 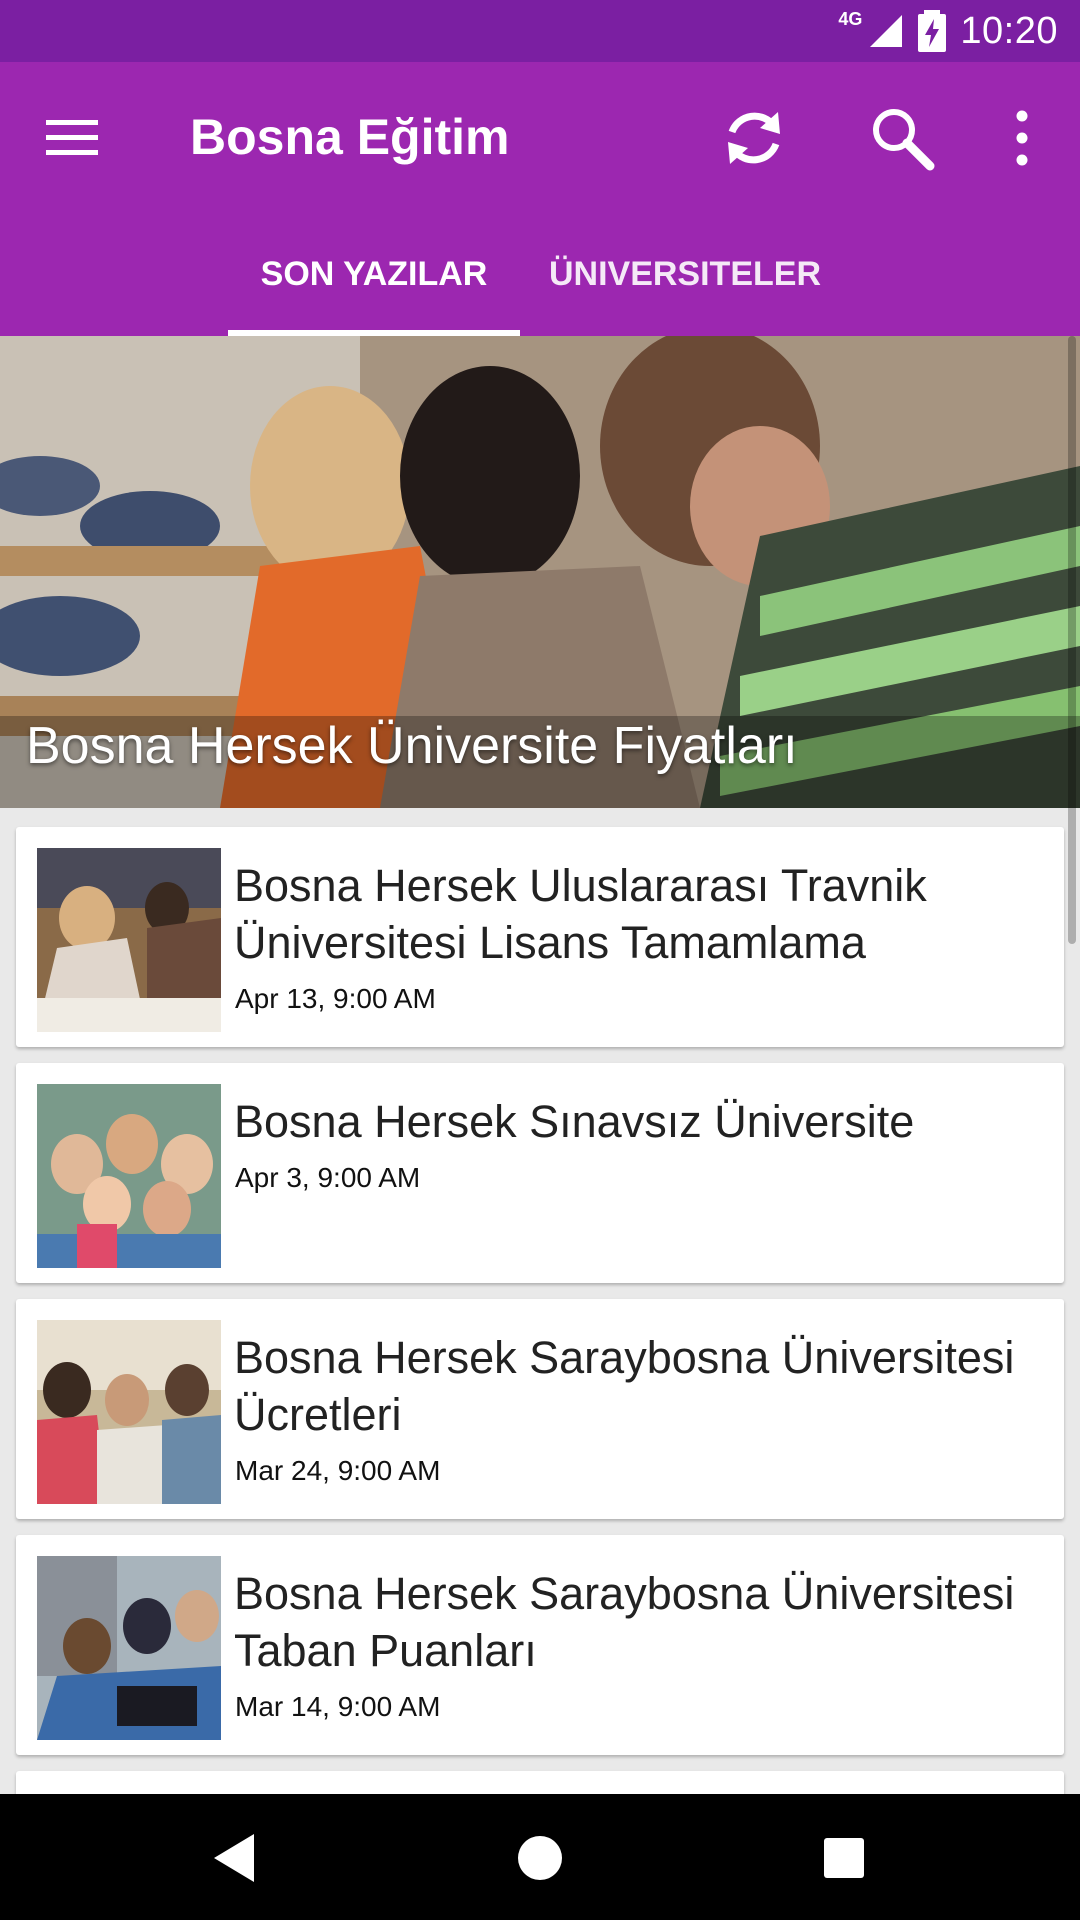 What do you see at coordinates (540, 31) in the screenshot?
I see `status-bar: 4G 10:20` at bounding box center [540, 31].